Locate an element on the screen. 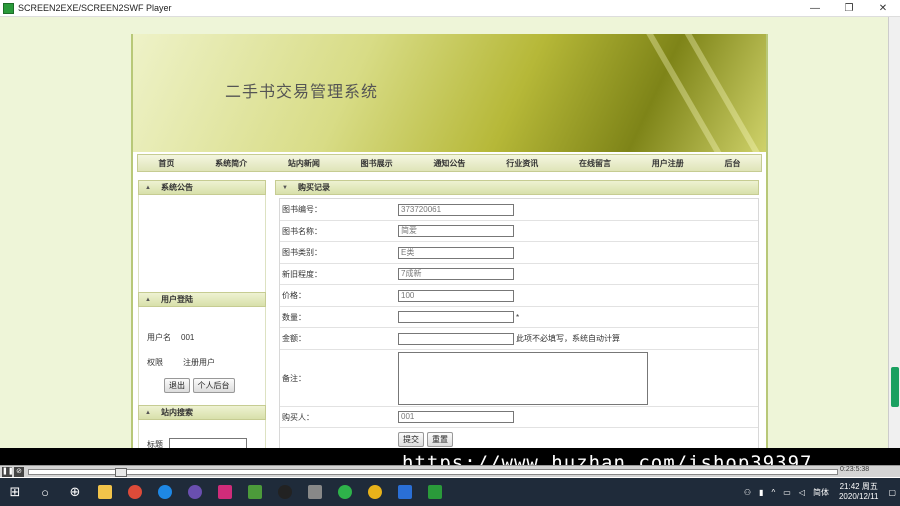 The width and height of the screenshot is (900, 506). announcement-box is located at coordinates (202, 243).